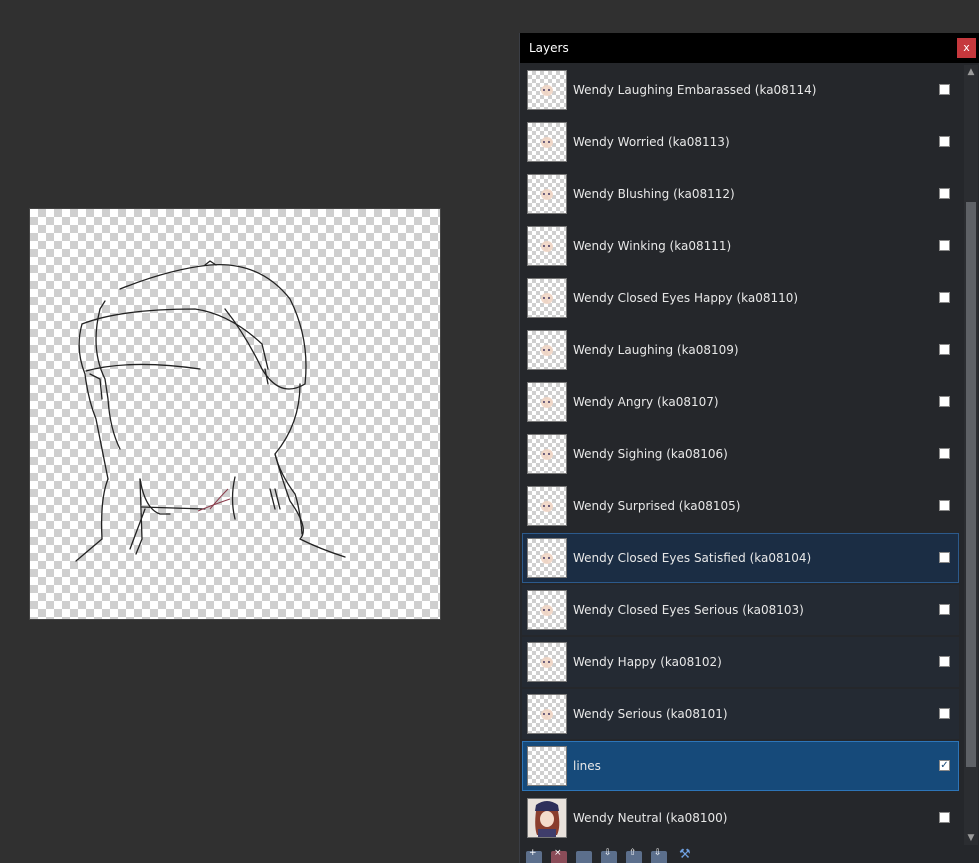 This screenshot has width=979, height=863. I want to click on layer-row: Wendy Serious (ka08101), so click(740, 714).